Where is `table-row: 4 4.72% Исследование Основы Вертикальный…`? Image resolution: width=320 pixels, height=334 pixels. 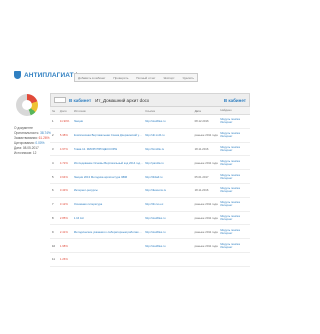
table-row: 4 4.72% Исследование Основы Вертикальный… is located at coordinates (150, 163).